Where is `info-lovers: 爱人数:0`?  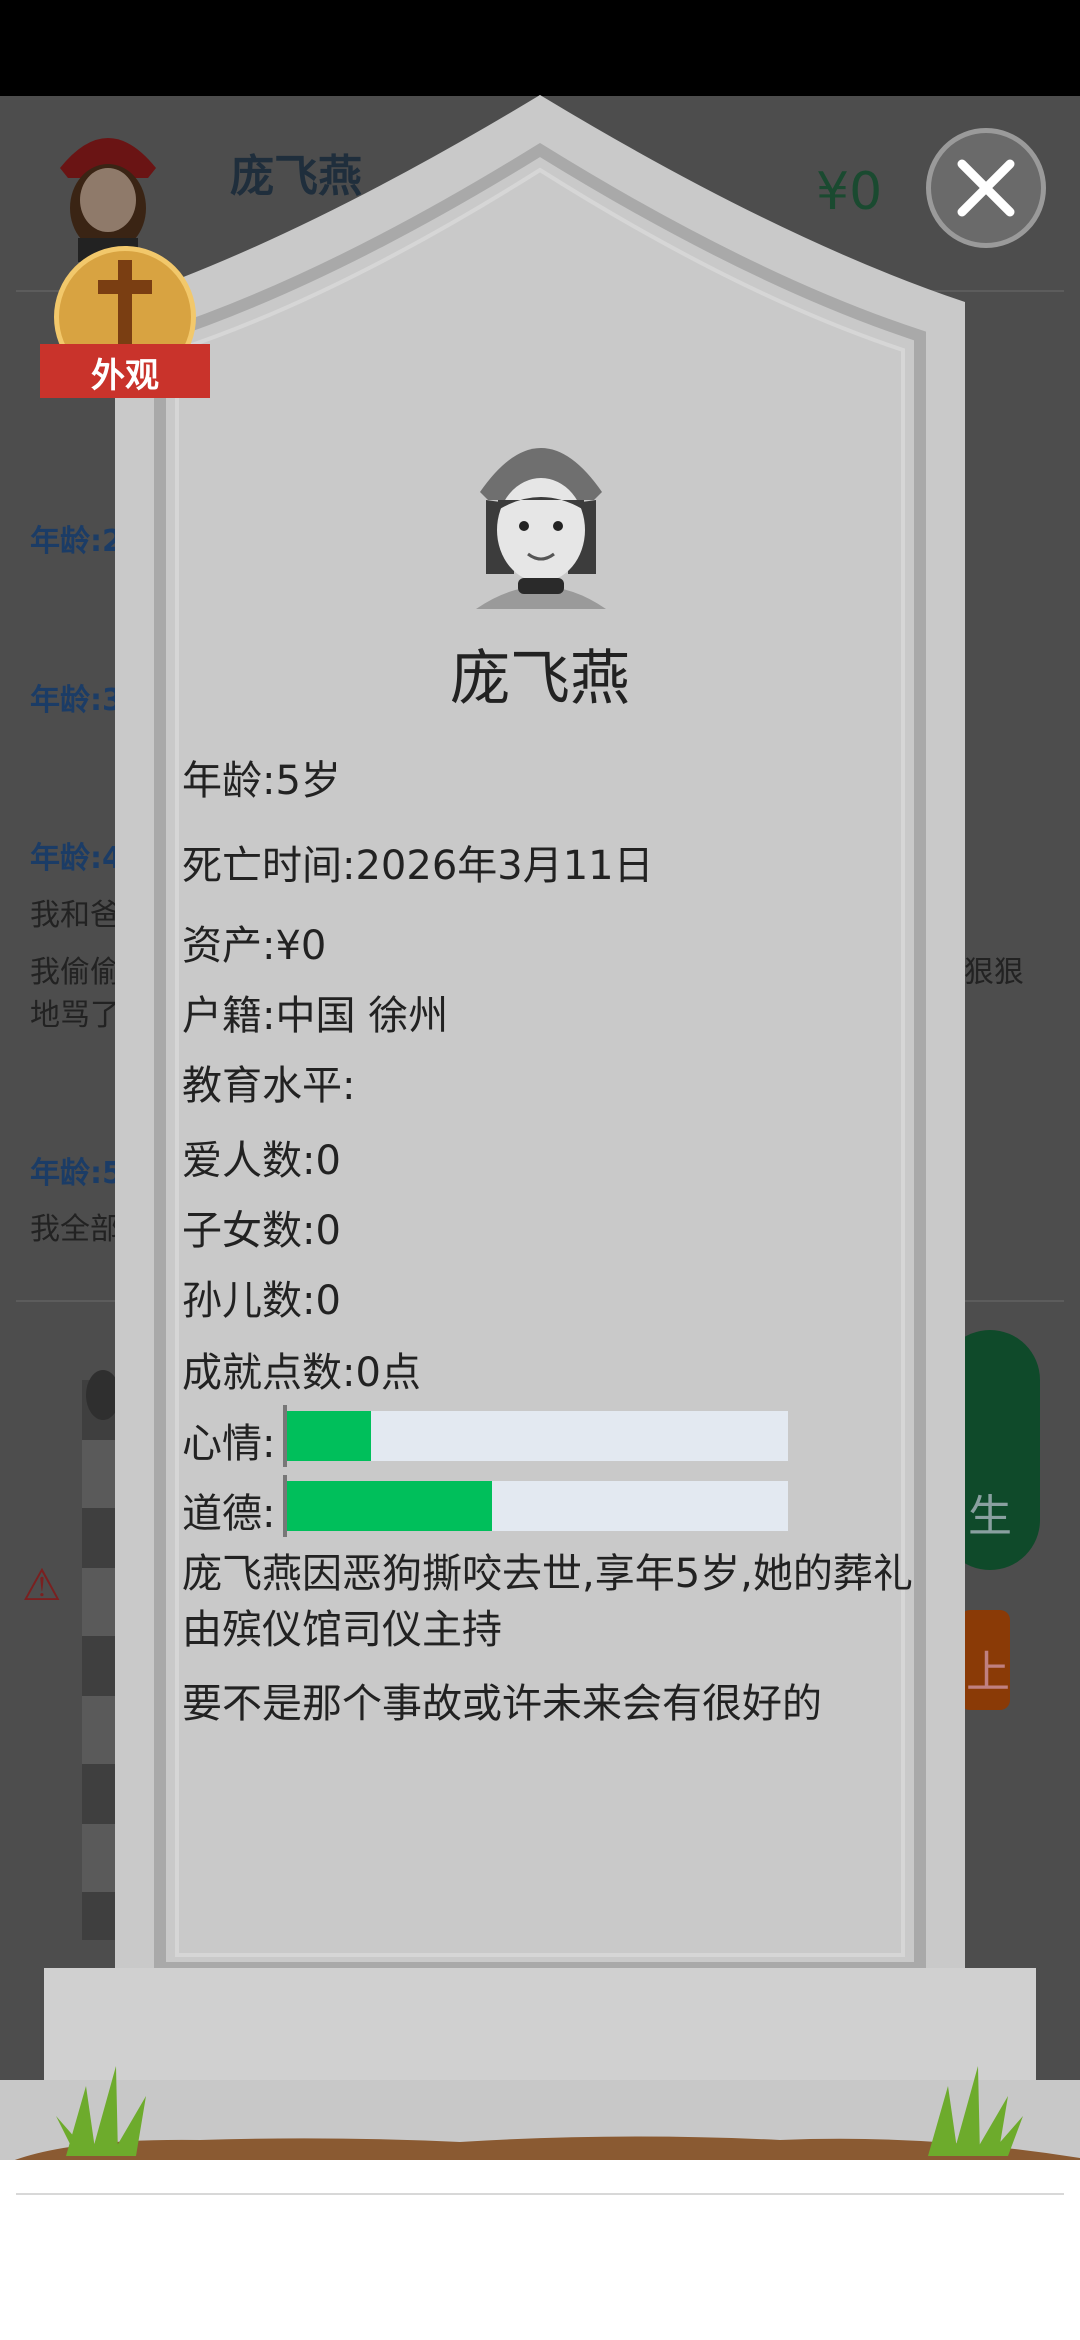 info-lovers: 爱人数:0 is located at coordinates (261, 1161).